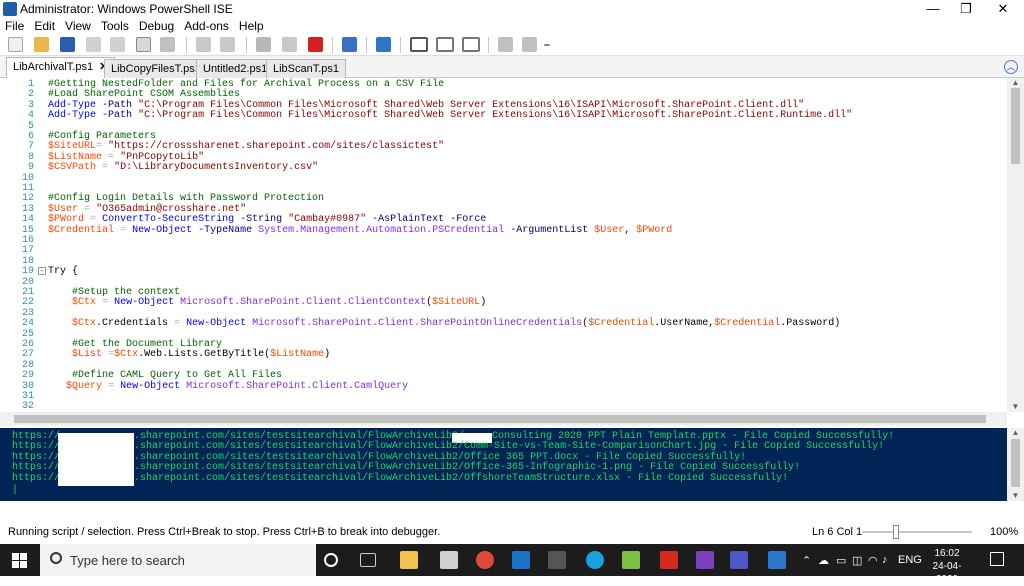 This screenshot has height=586, width=1024. Describe the element at coordinates (67, 44) in the screenshot. I see `save-icon` at that location.